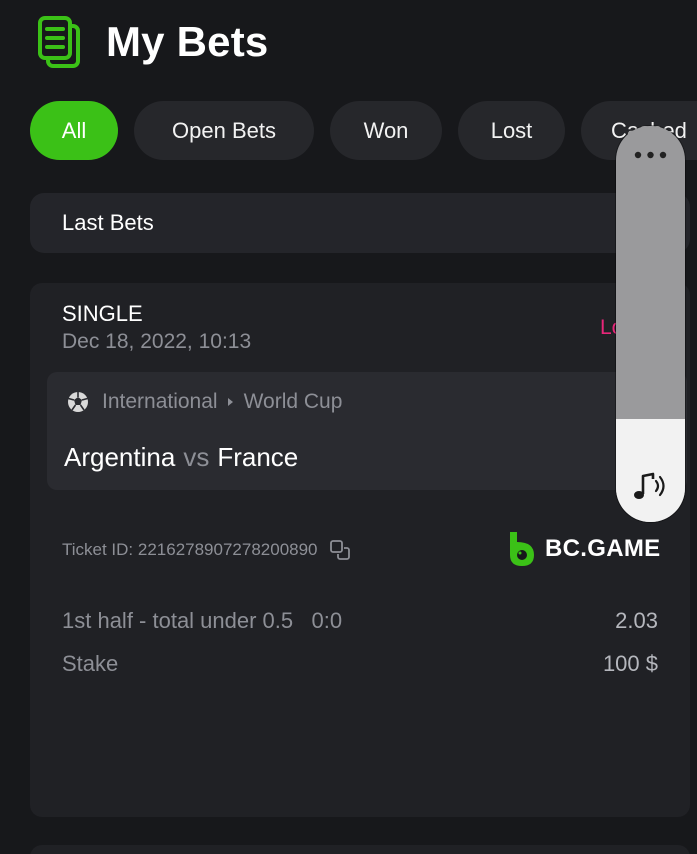 This screenshot has height=854, width=697. Describe the element at coordinates (636, 620) in the screenshot. I see `odds-value: 2.03` at that location.